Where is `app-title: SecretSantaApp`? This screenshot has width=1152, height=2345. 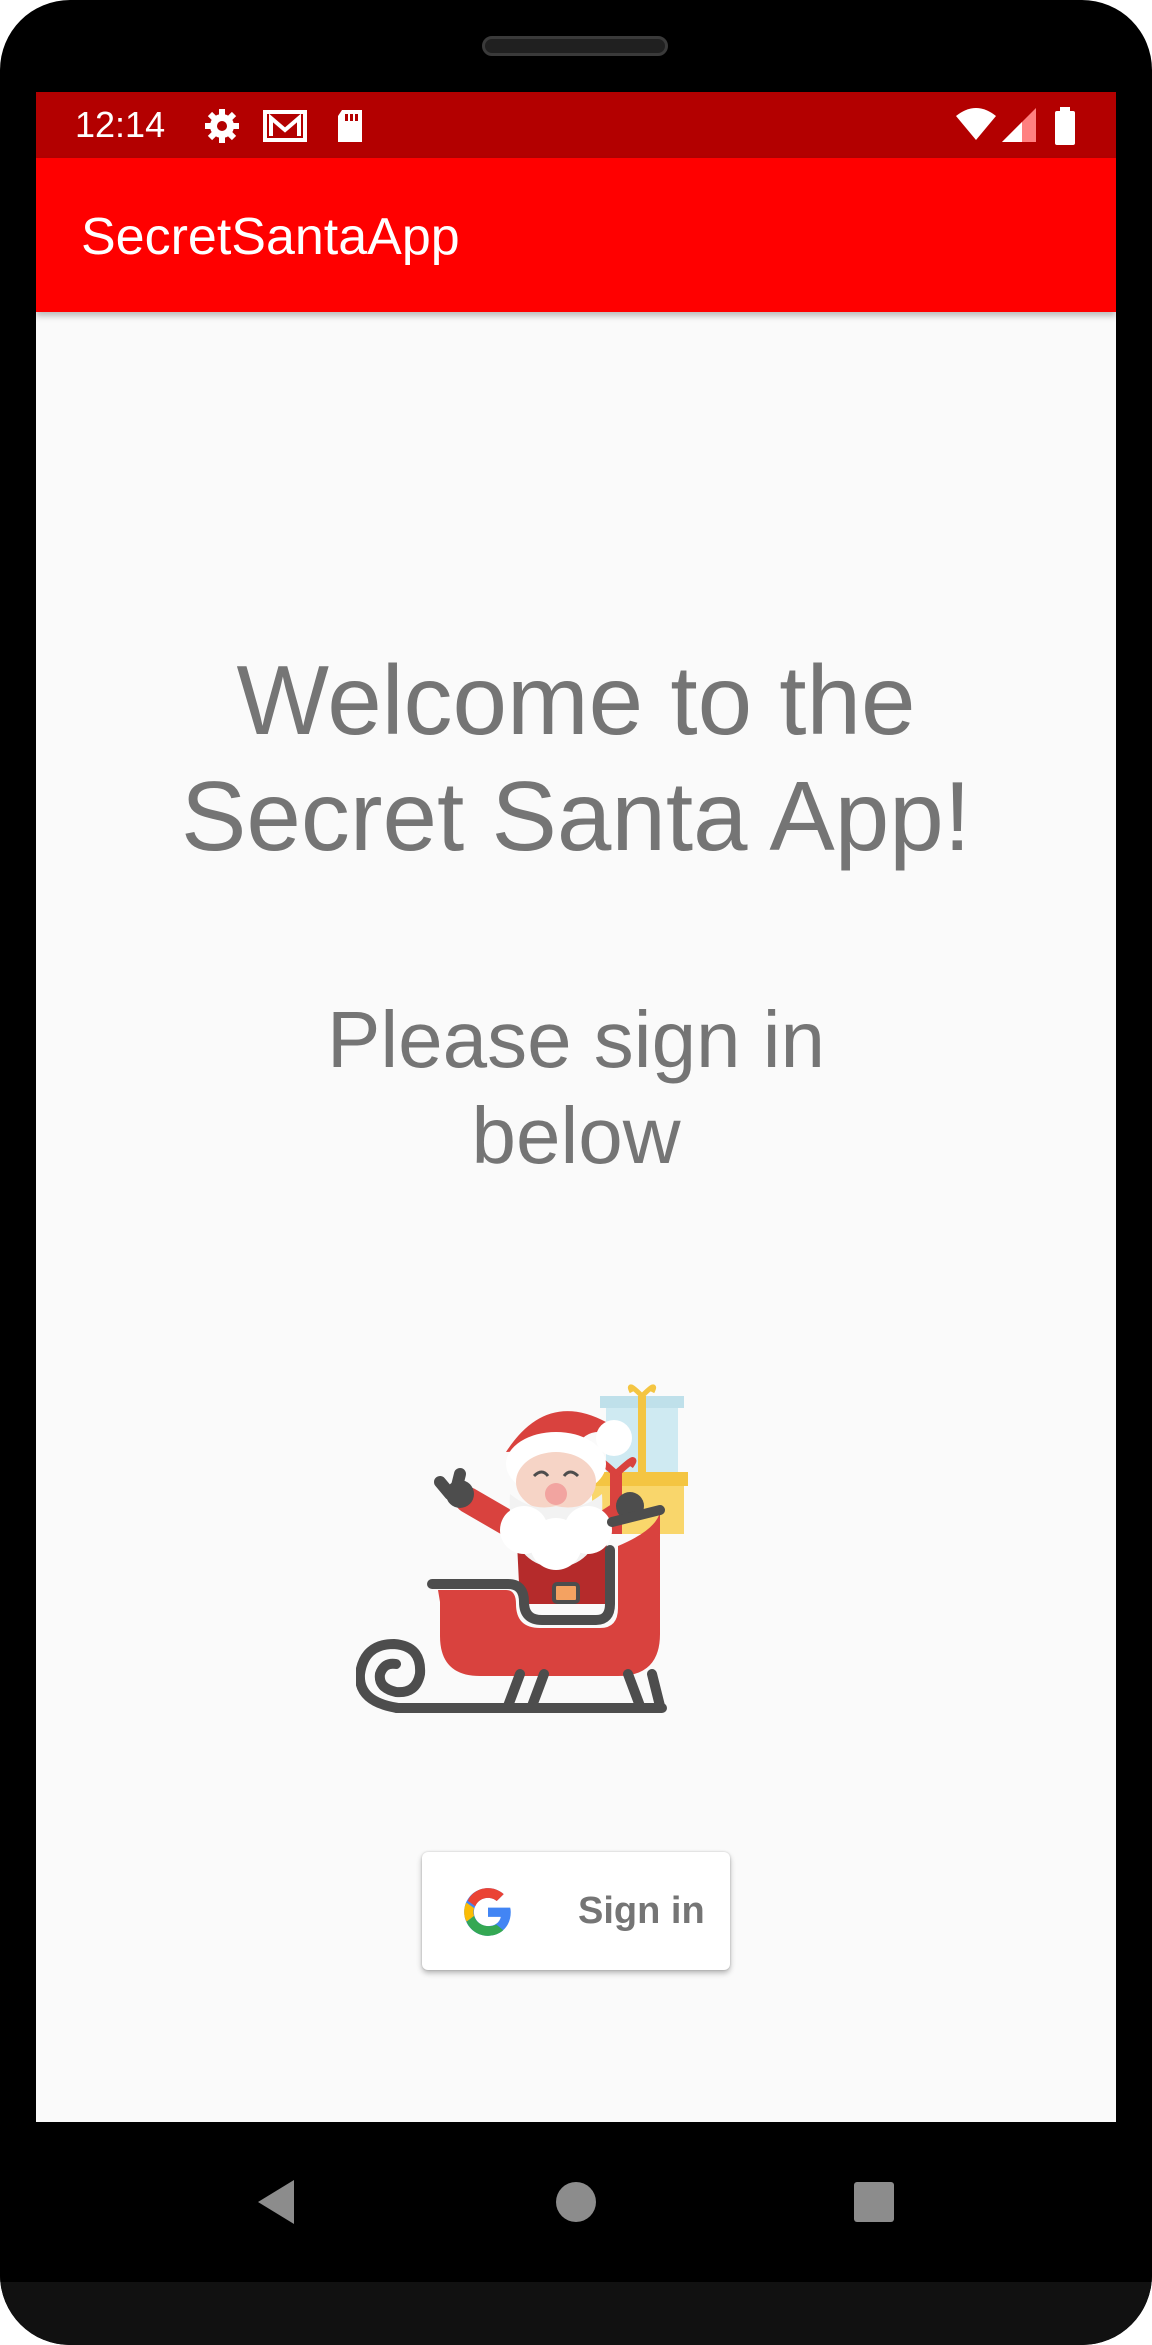
app-title: SecretSantaApp is located at coordinates (270, 237).